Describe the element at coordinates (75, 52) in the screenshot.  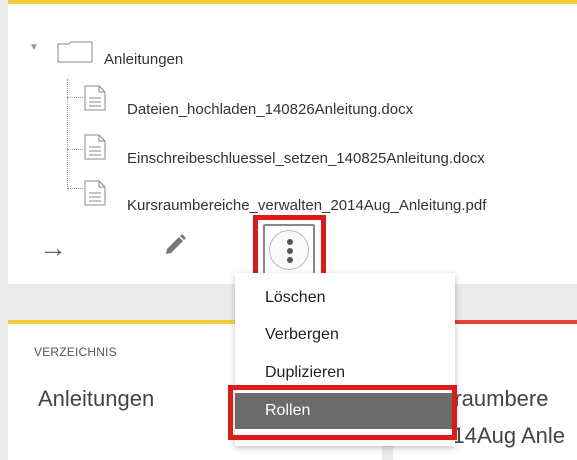
I see `folder-icon` at that location.